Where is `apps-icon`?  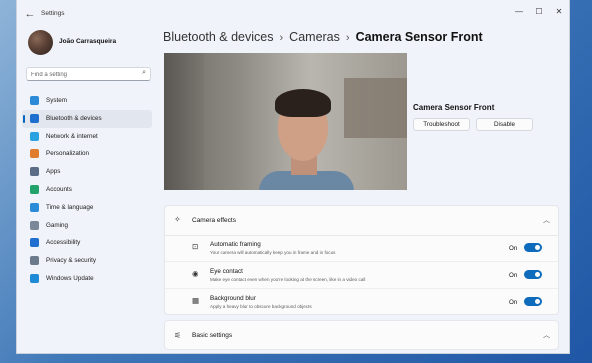 apps-icon is located at coordinates (34, 172).